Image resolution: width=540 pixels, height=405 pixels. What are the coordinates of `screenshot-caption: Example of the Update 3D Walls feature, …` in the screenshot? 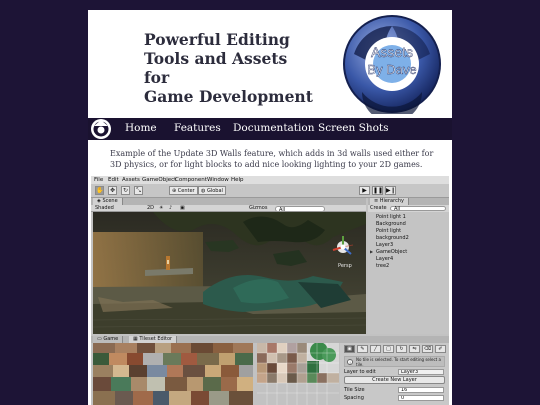 It's located at (272, 159).